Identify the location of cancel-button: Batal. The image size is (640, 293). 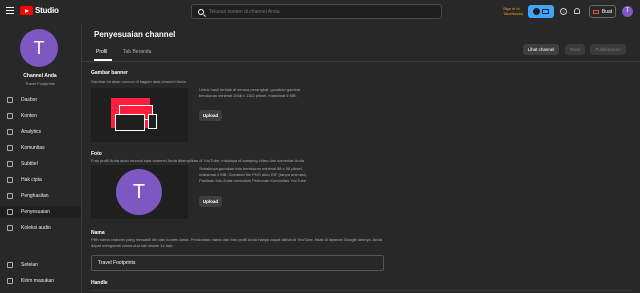
(575, 49).